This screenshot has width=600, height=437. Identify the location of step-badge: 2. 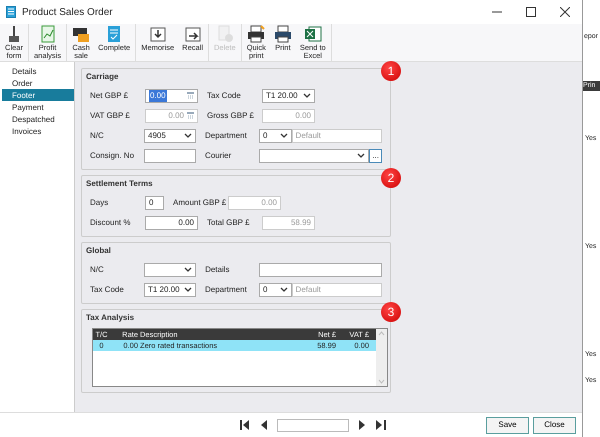
(391, 178).